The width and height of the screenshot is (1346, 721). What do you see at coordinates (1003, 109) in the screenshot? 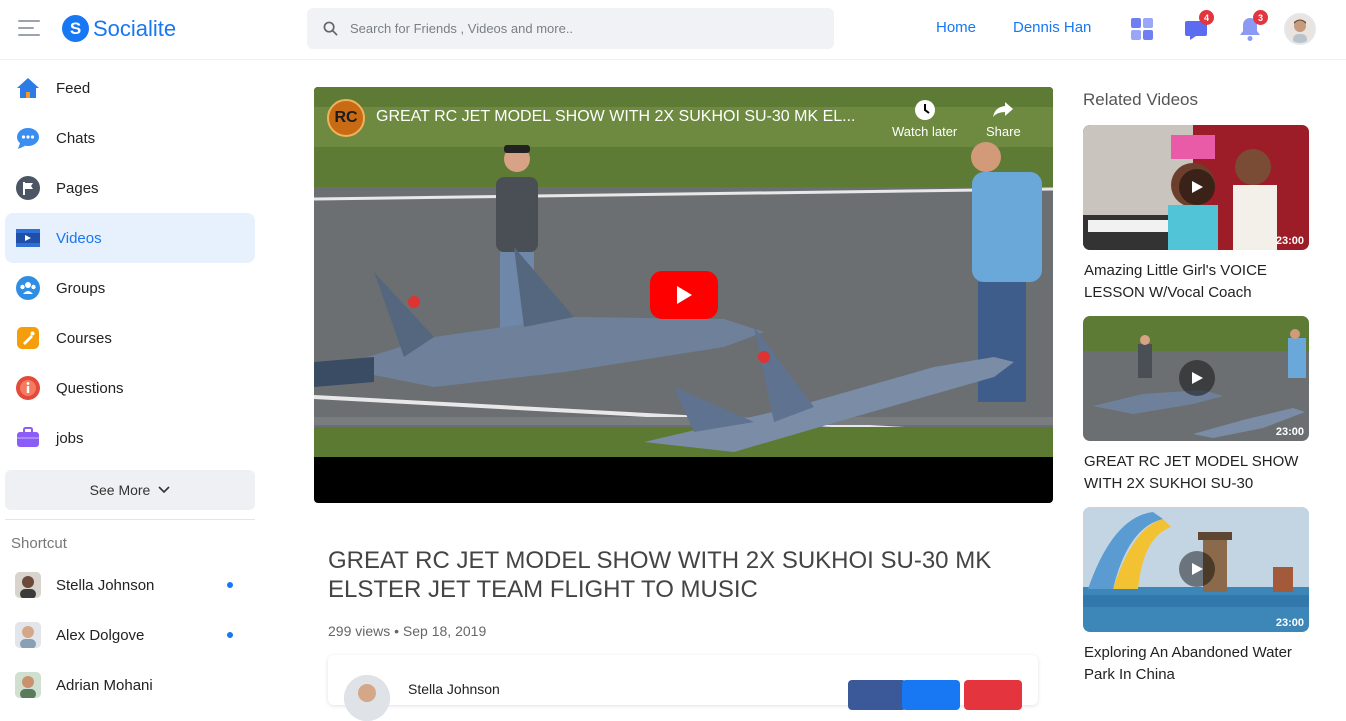
I see `share-arrow-icon` at bounding box center [1003, 109].